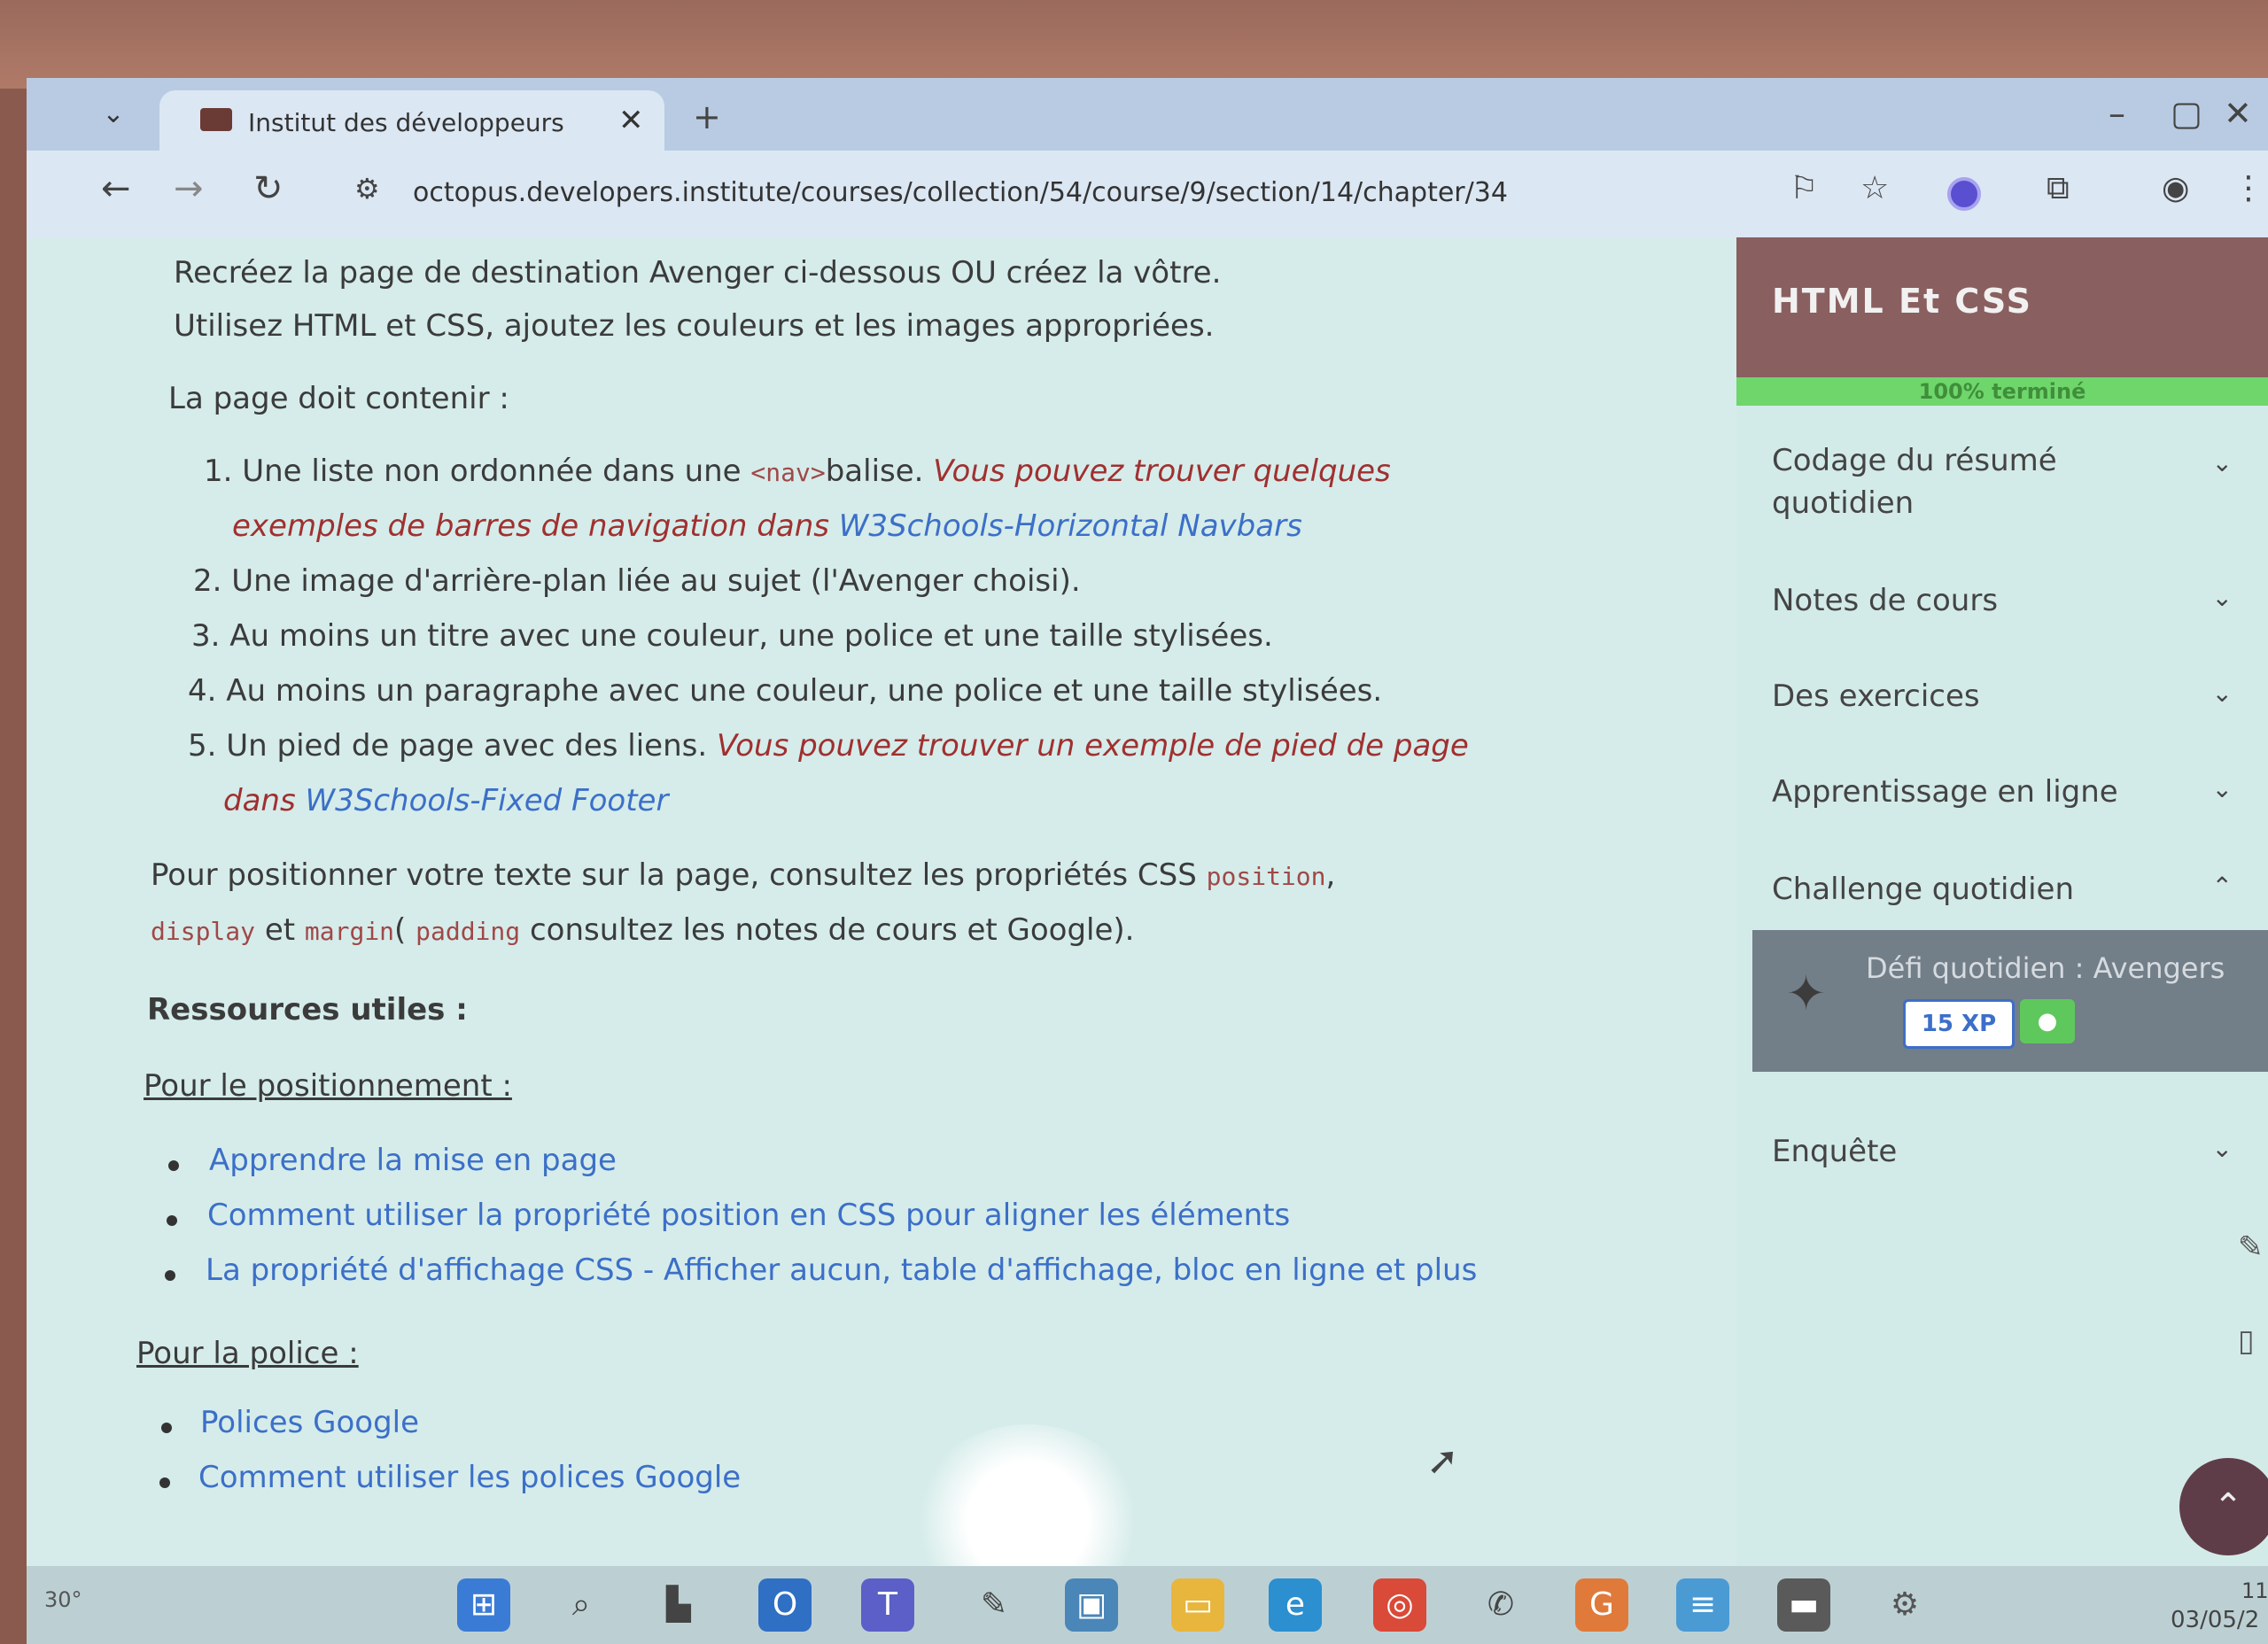 This screenshot has height=1644, width=2268. I want to click on screen-app-icon: ▬, so click(1803, 1605).